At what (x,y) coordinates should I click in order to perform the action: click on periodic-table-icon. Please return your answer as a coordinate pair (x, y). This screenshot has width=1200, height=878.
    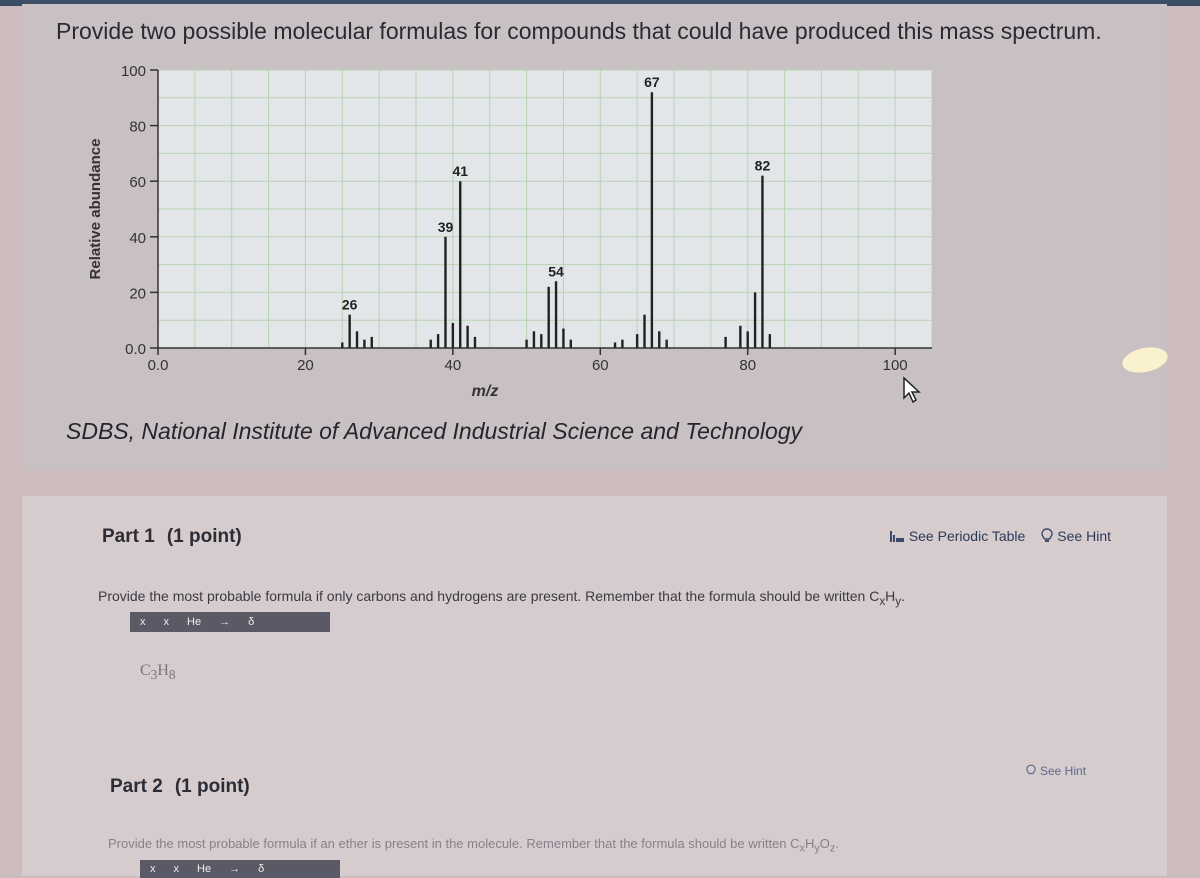
    Looking at the image, I should click on (896, 536).